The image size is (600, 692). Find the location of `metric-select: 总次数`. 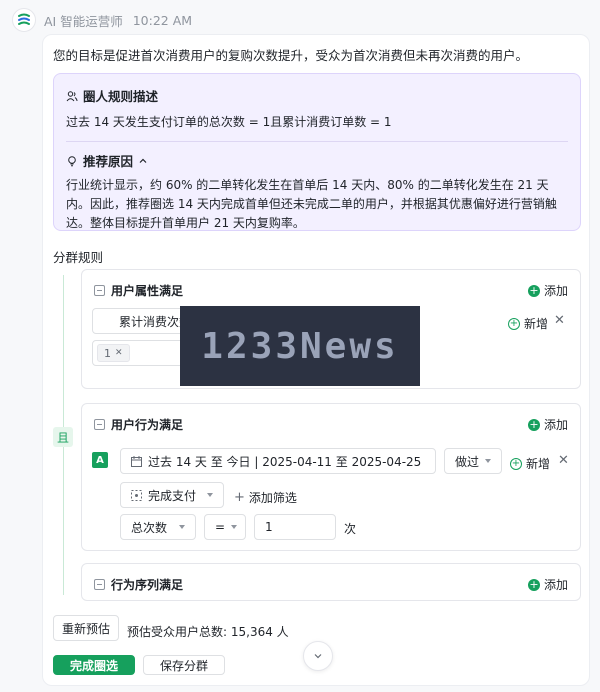

metric-select: 总次数 is located at coordinates (158, 527).